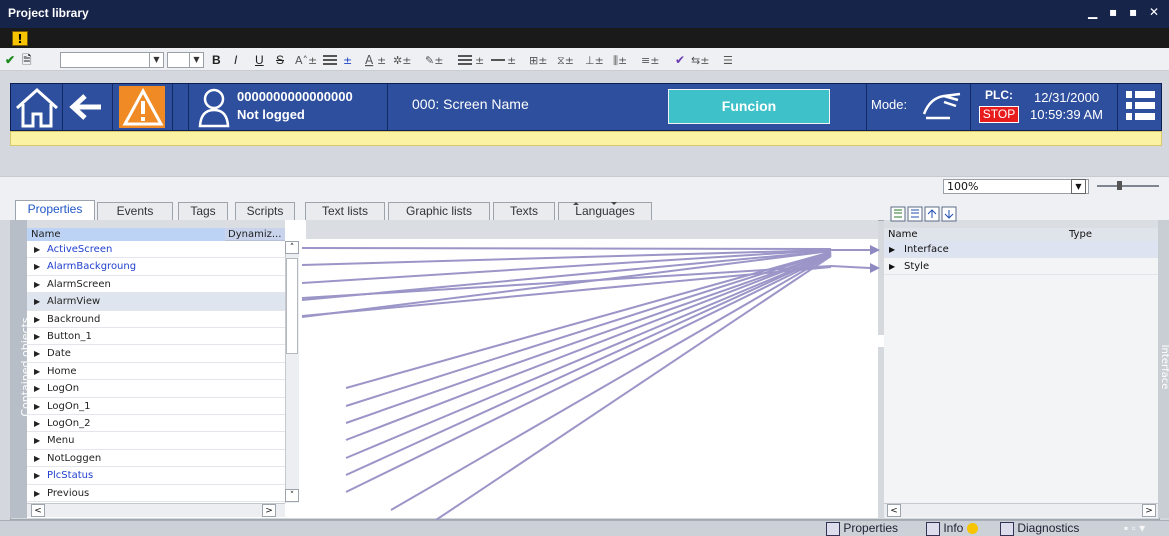  Describe the element at coordinates (1078, 186) in the screenshot. I see `chevron-down-icon: ▼` at that location.